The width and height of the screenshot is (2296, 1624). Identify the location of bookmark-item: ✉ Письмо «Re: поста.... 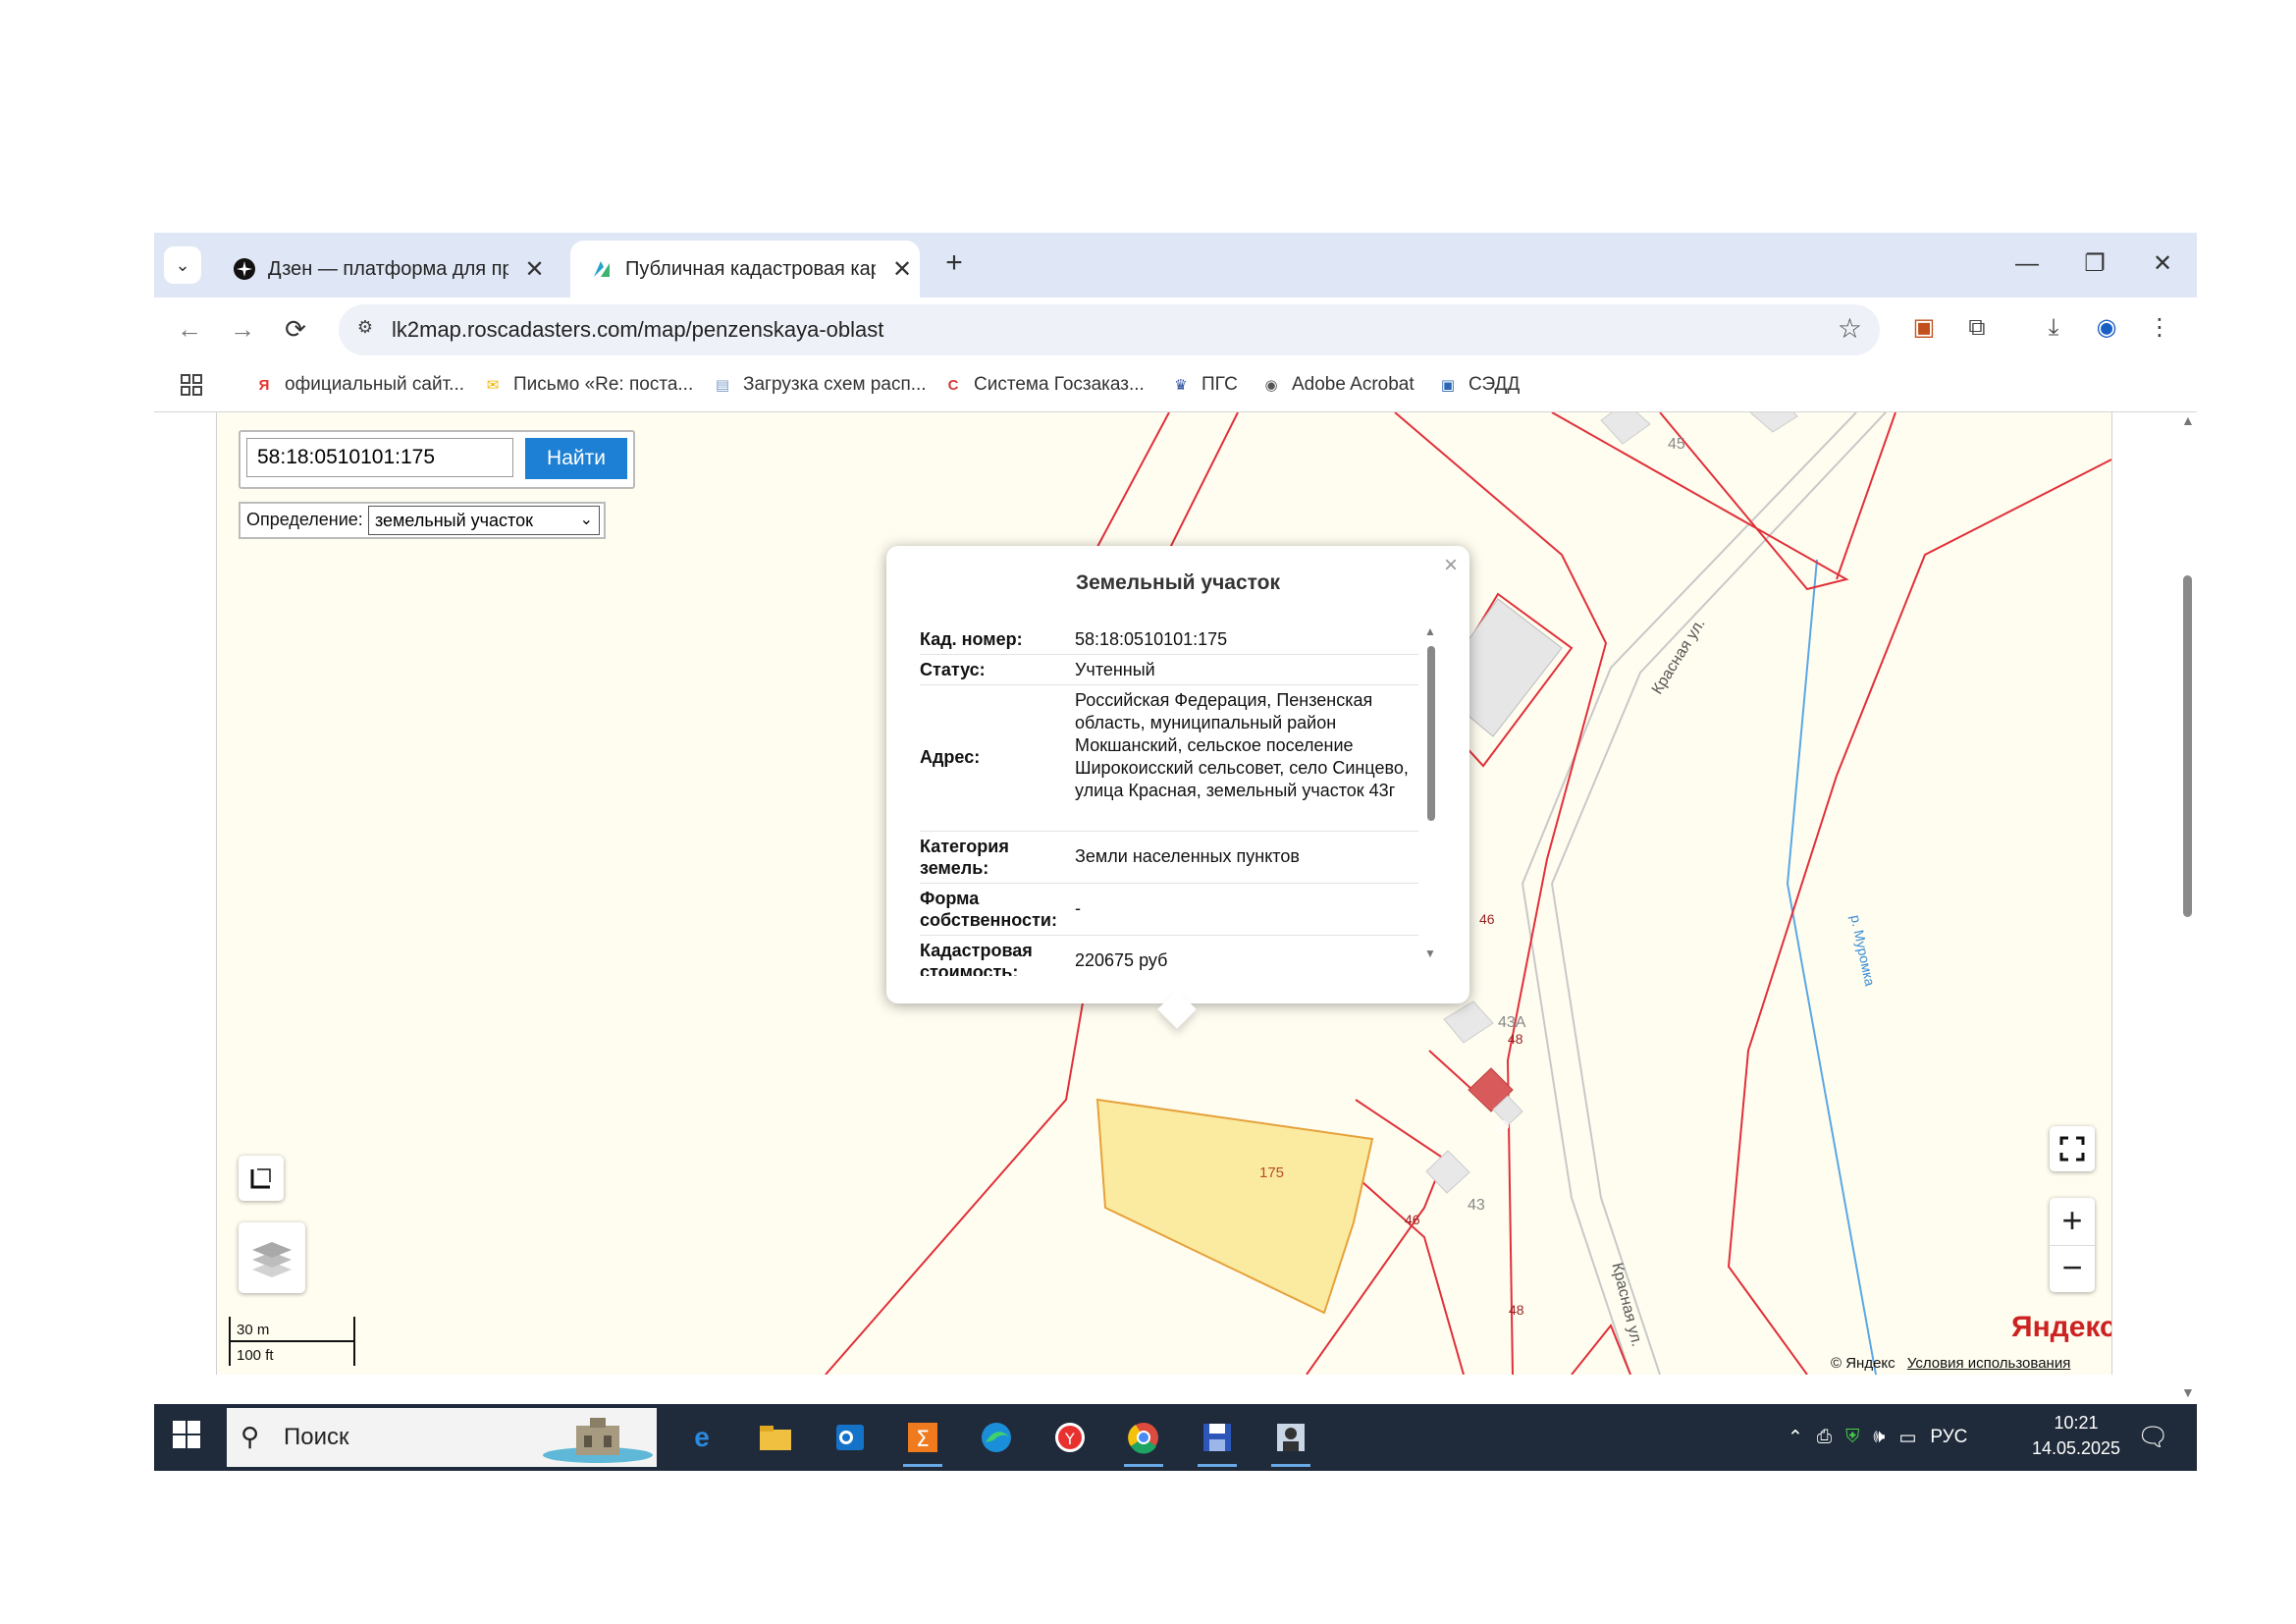
(588, 385).